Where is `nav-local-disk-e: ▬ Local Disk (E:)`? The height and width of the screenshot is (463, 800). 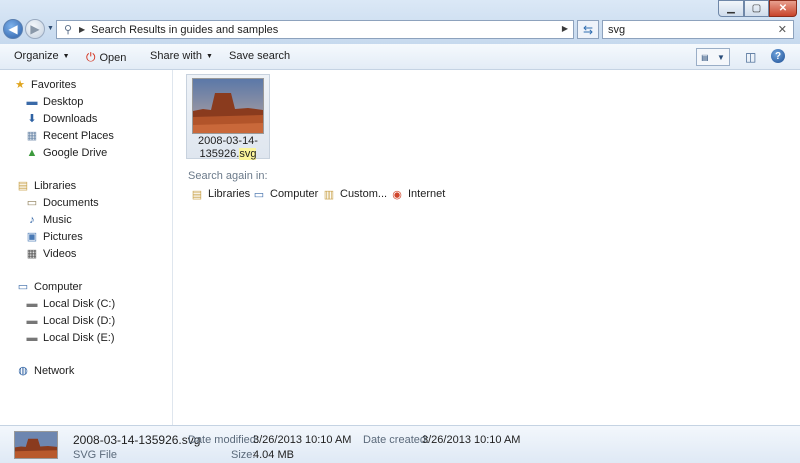 nav-local-disk-e: ▬ Local Disk (E:) is located at coordinates (70, 338).